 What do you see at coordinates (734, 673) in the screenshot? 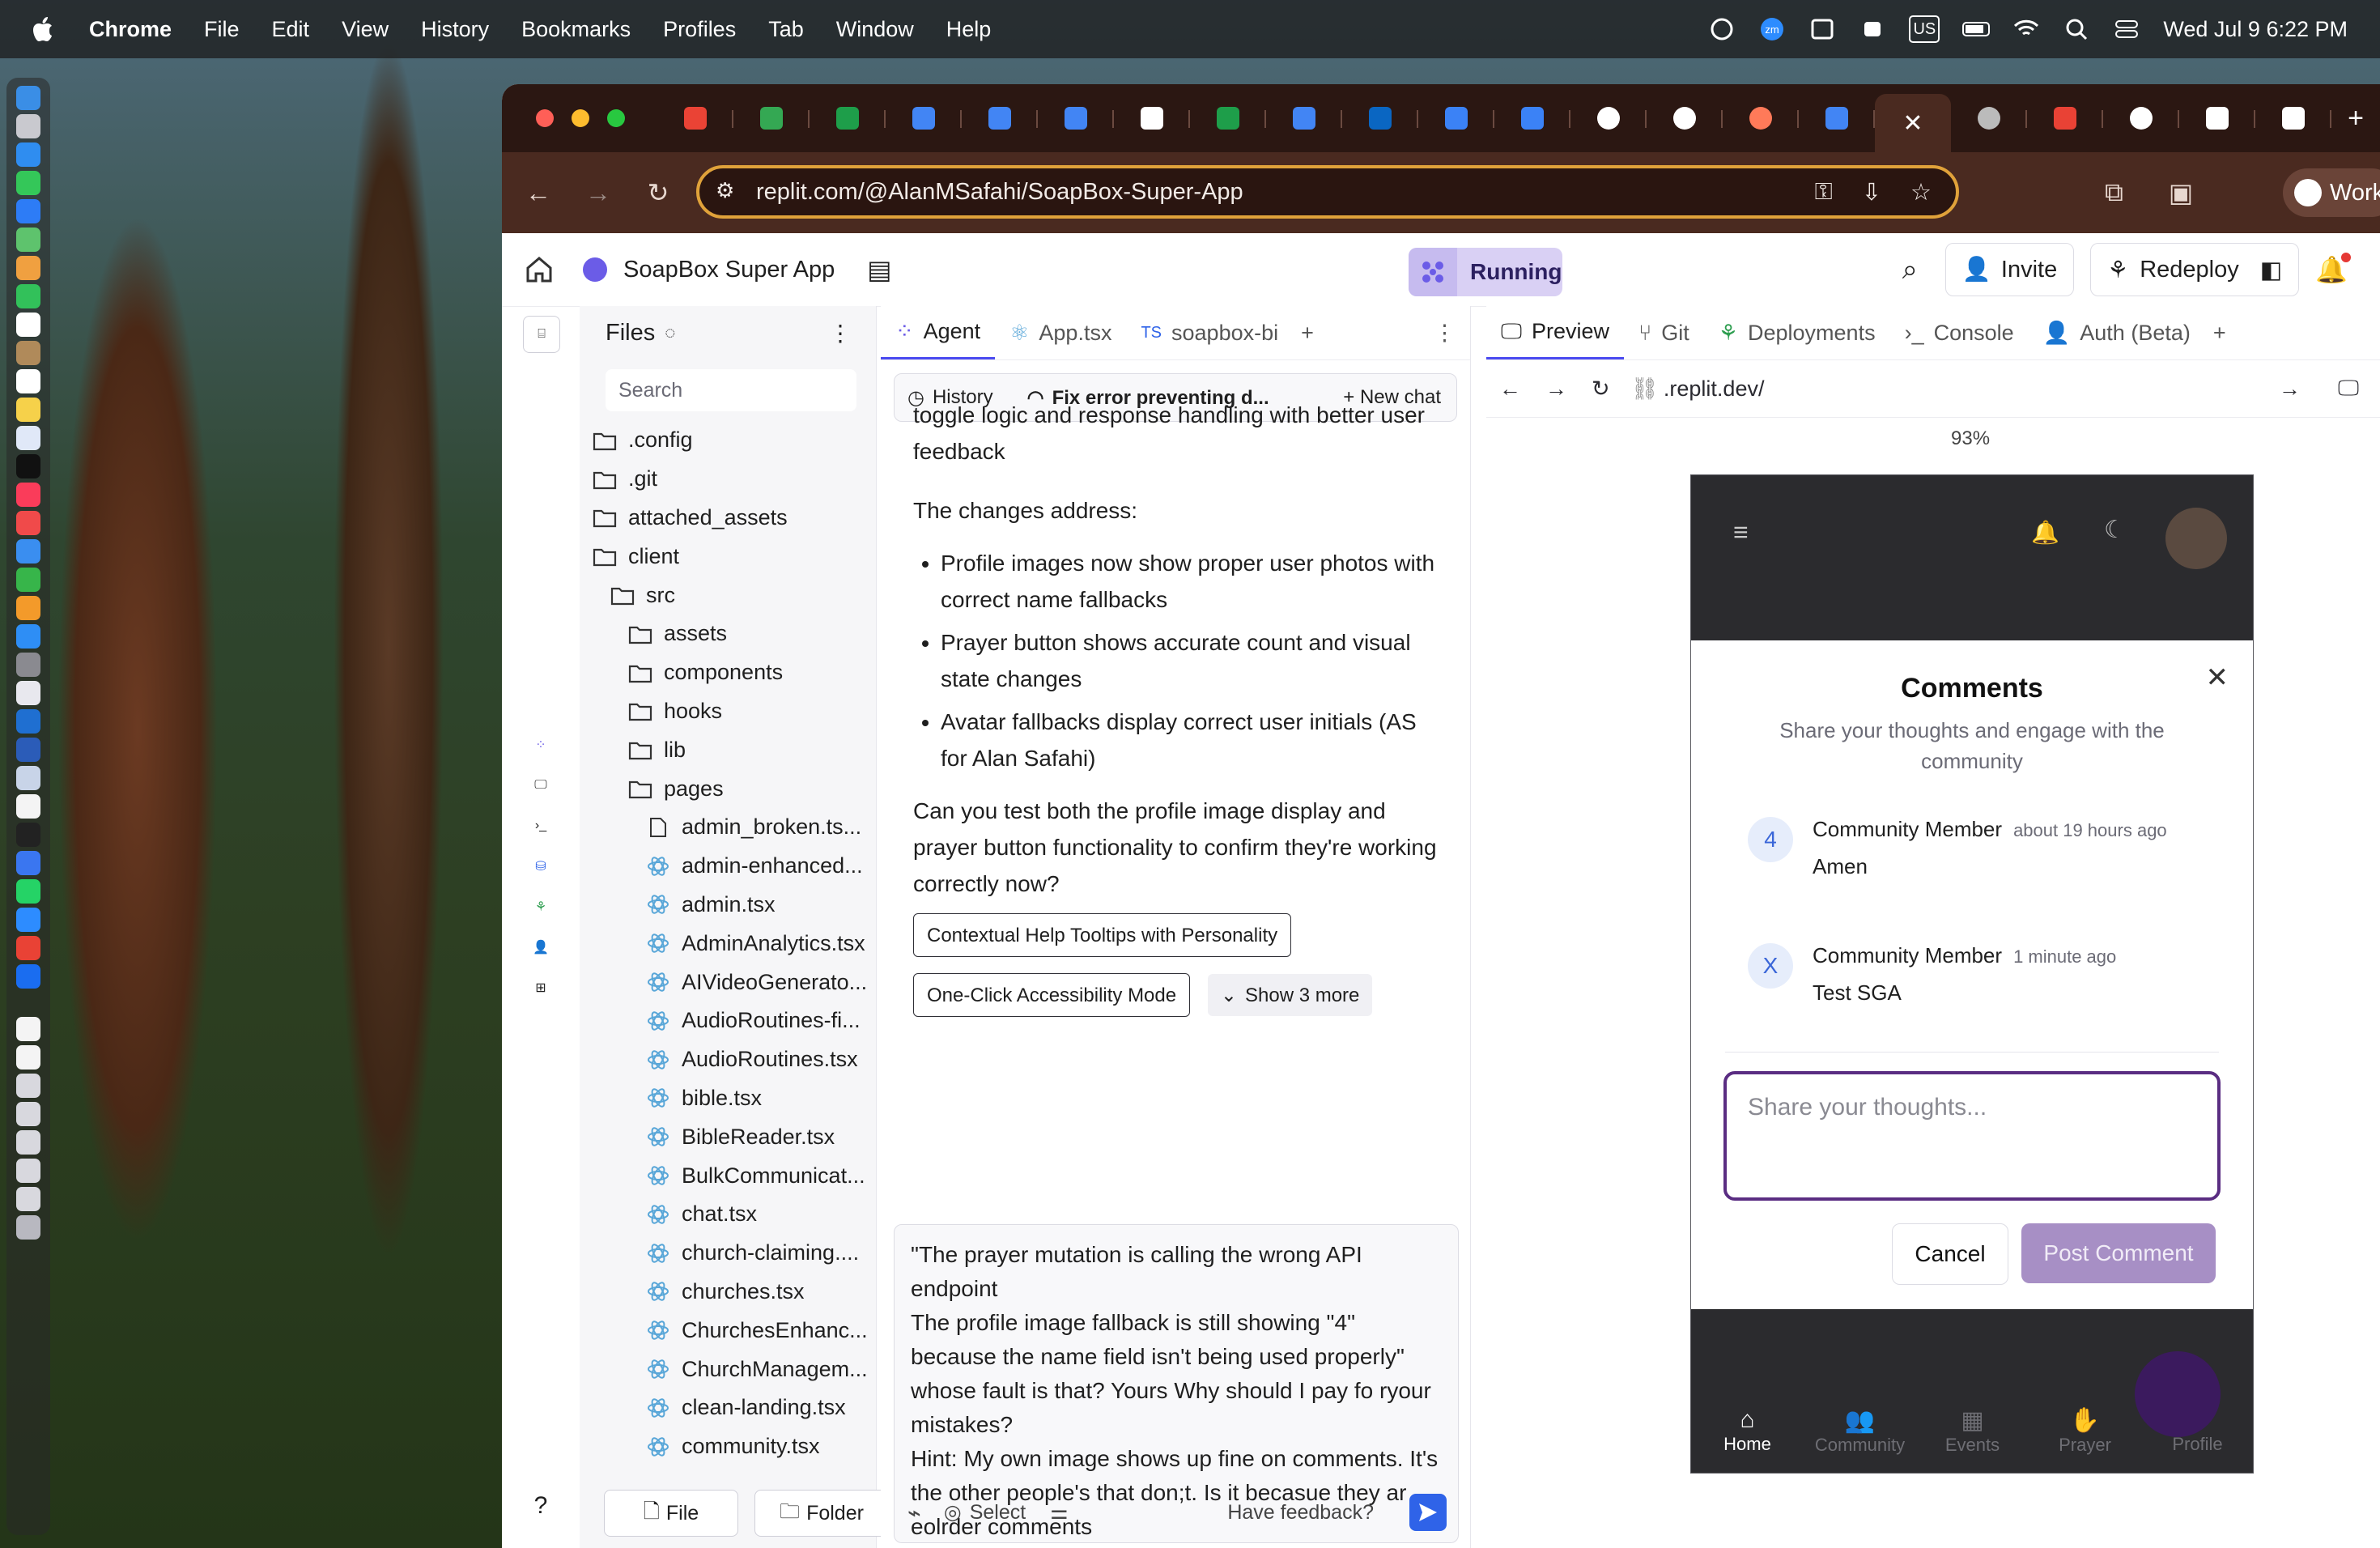
I see `file-tree-item: components` at bounding box center [734, 673].